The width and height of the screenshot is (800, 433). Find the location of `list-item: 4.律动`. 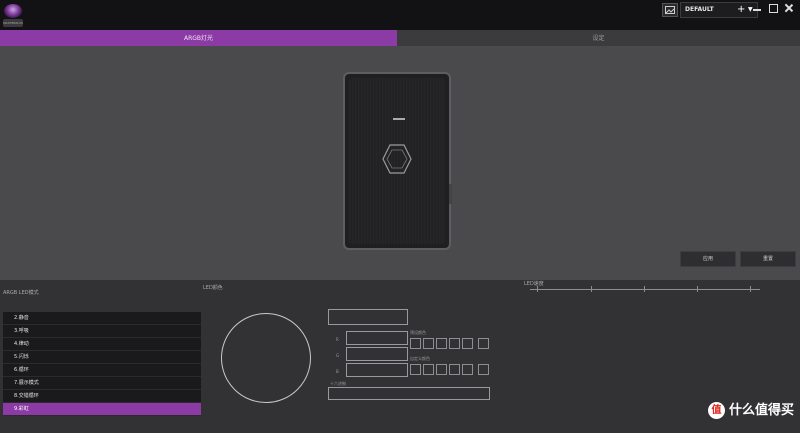

list-item: 4.律动 is located at coordinates (102, 344).